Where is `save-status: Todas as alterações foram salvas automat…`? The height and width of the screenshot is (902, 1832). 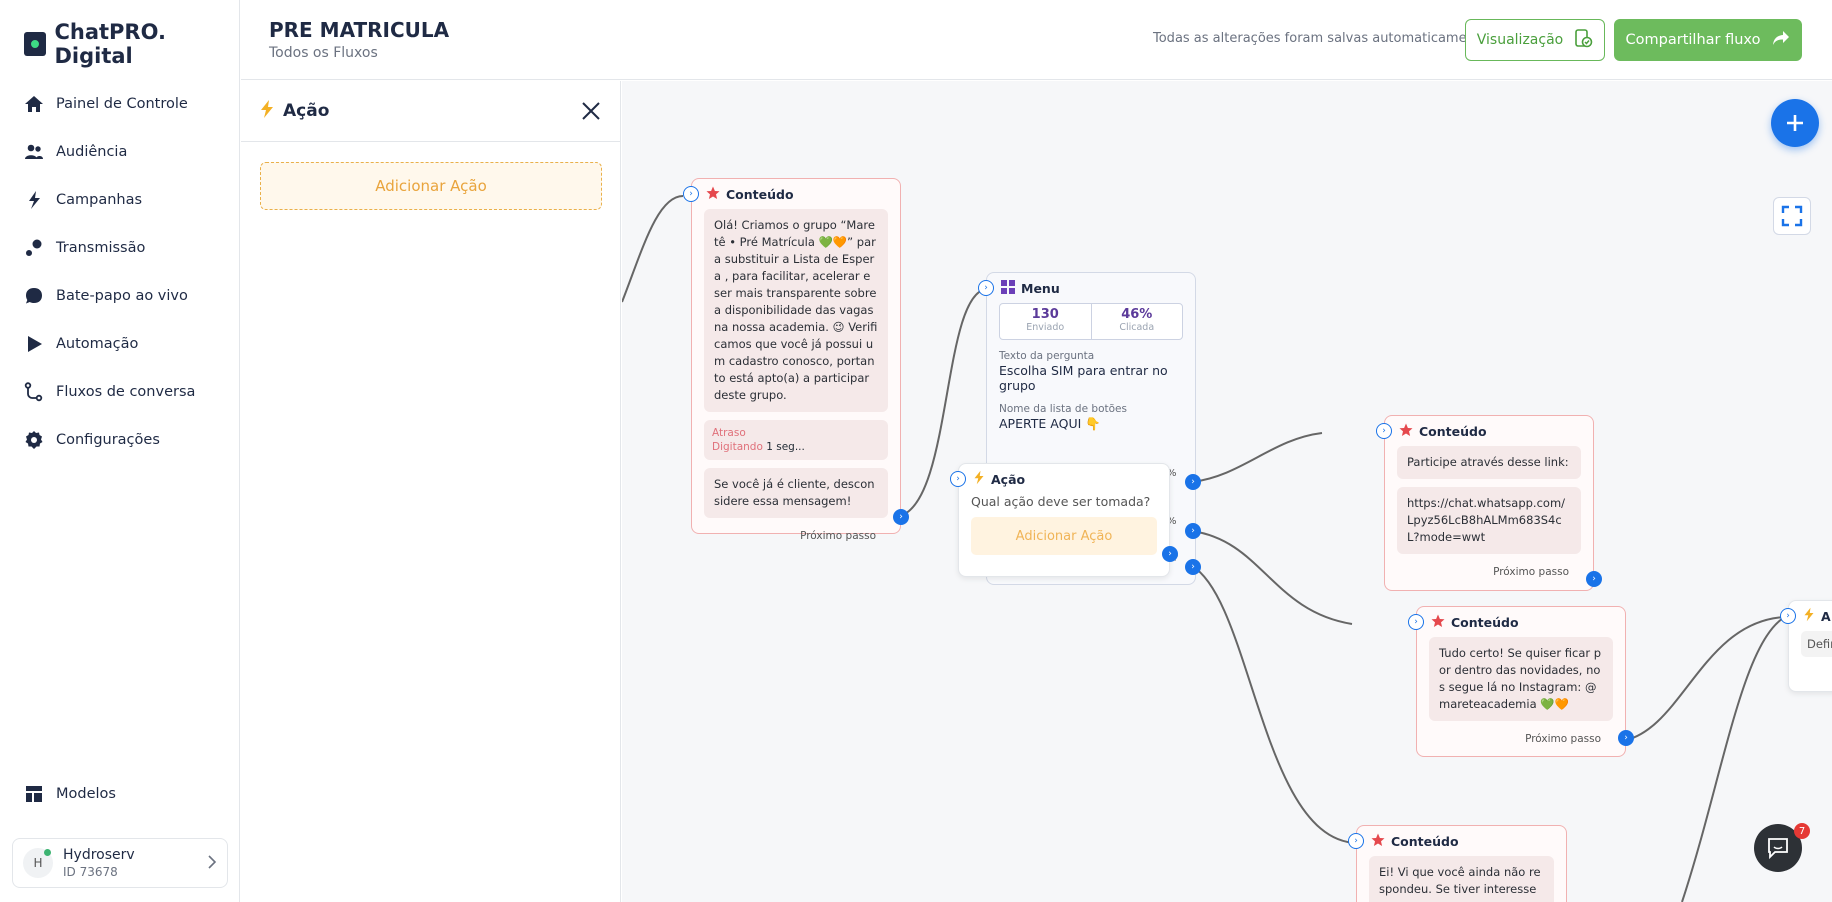 save-status: Todas as alterações foram salvas automat… is located at coordinates (1320, 38).